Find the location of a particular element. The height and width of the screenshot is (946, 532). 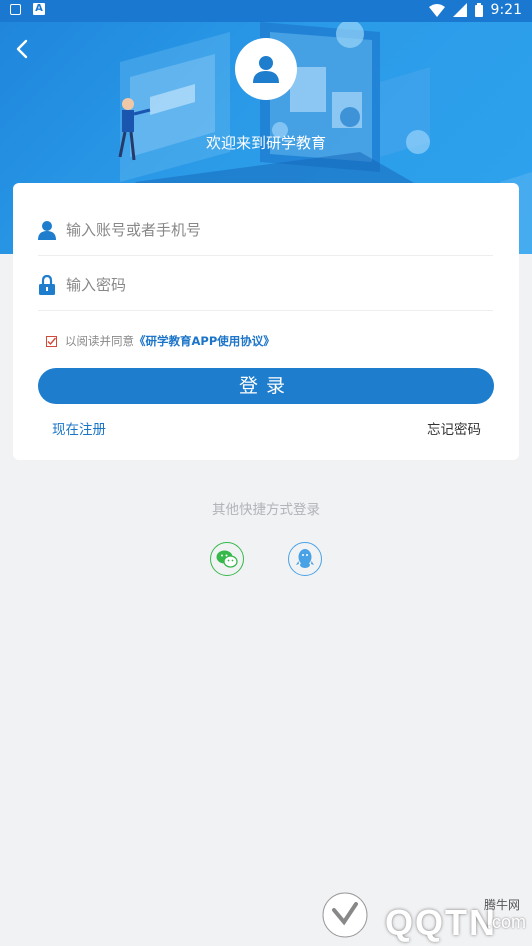

watermark-logo: QQTN 腾牛网 .com is located at coordinates (423, 916).